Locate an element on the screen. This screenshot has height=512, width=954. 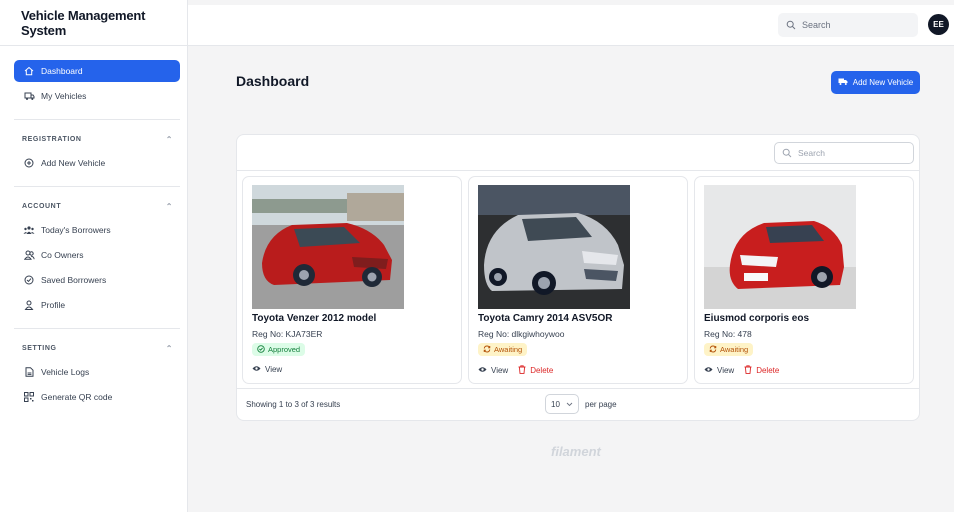
sidebar-item-saved-borrowers: Saved Borrowers is located at coordinates (97, 280).